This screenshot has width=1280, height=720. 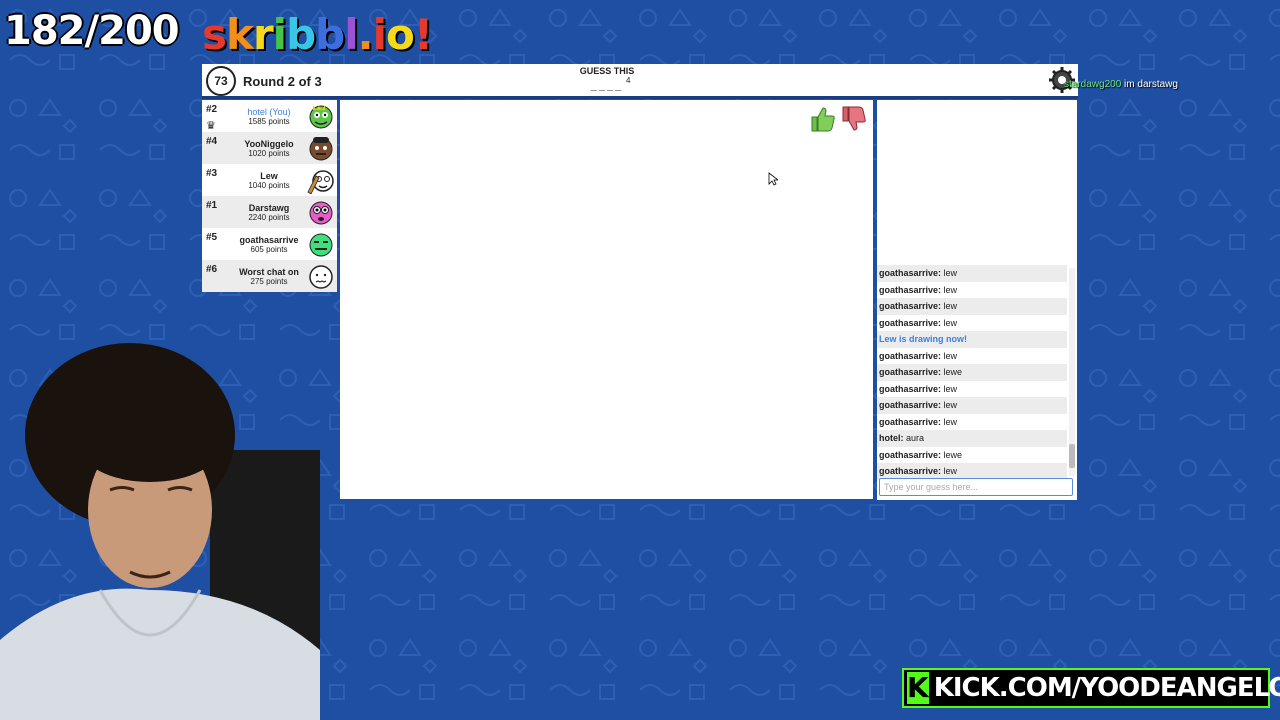 I want to click on player-row: #6 Worst chat on 275 points, so click(x=269, y=276).